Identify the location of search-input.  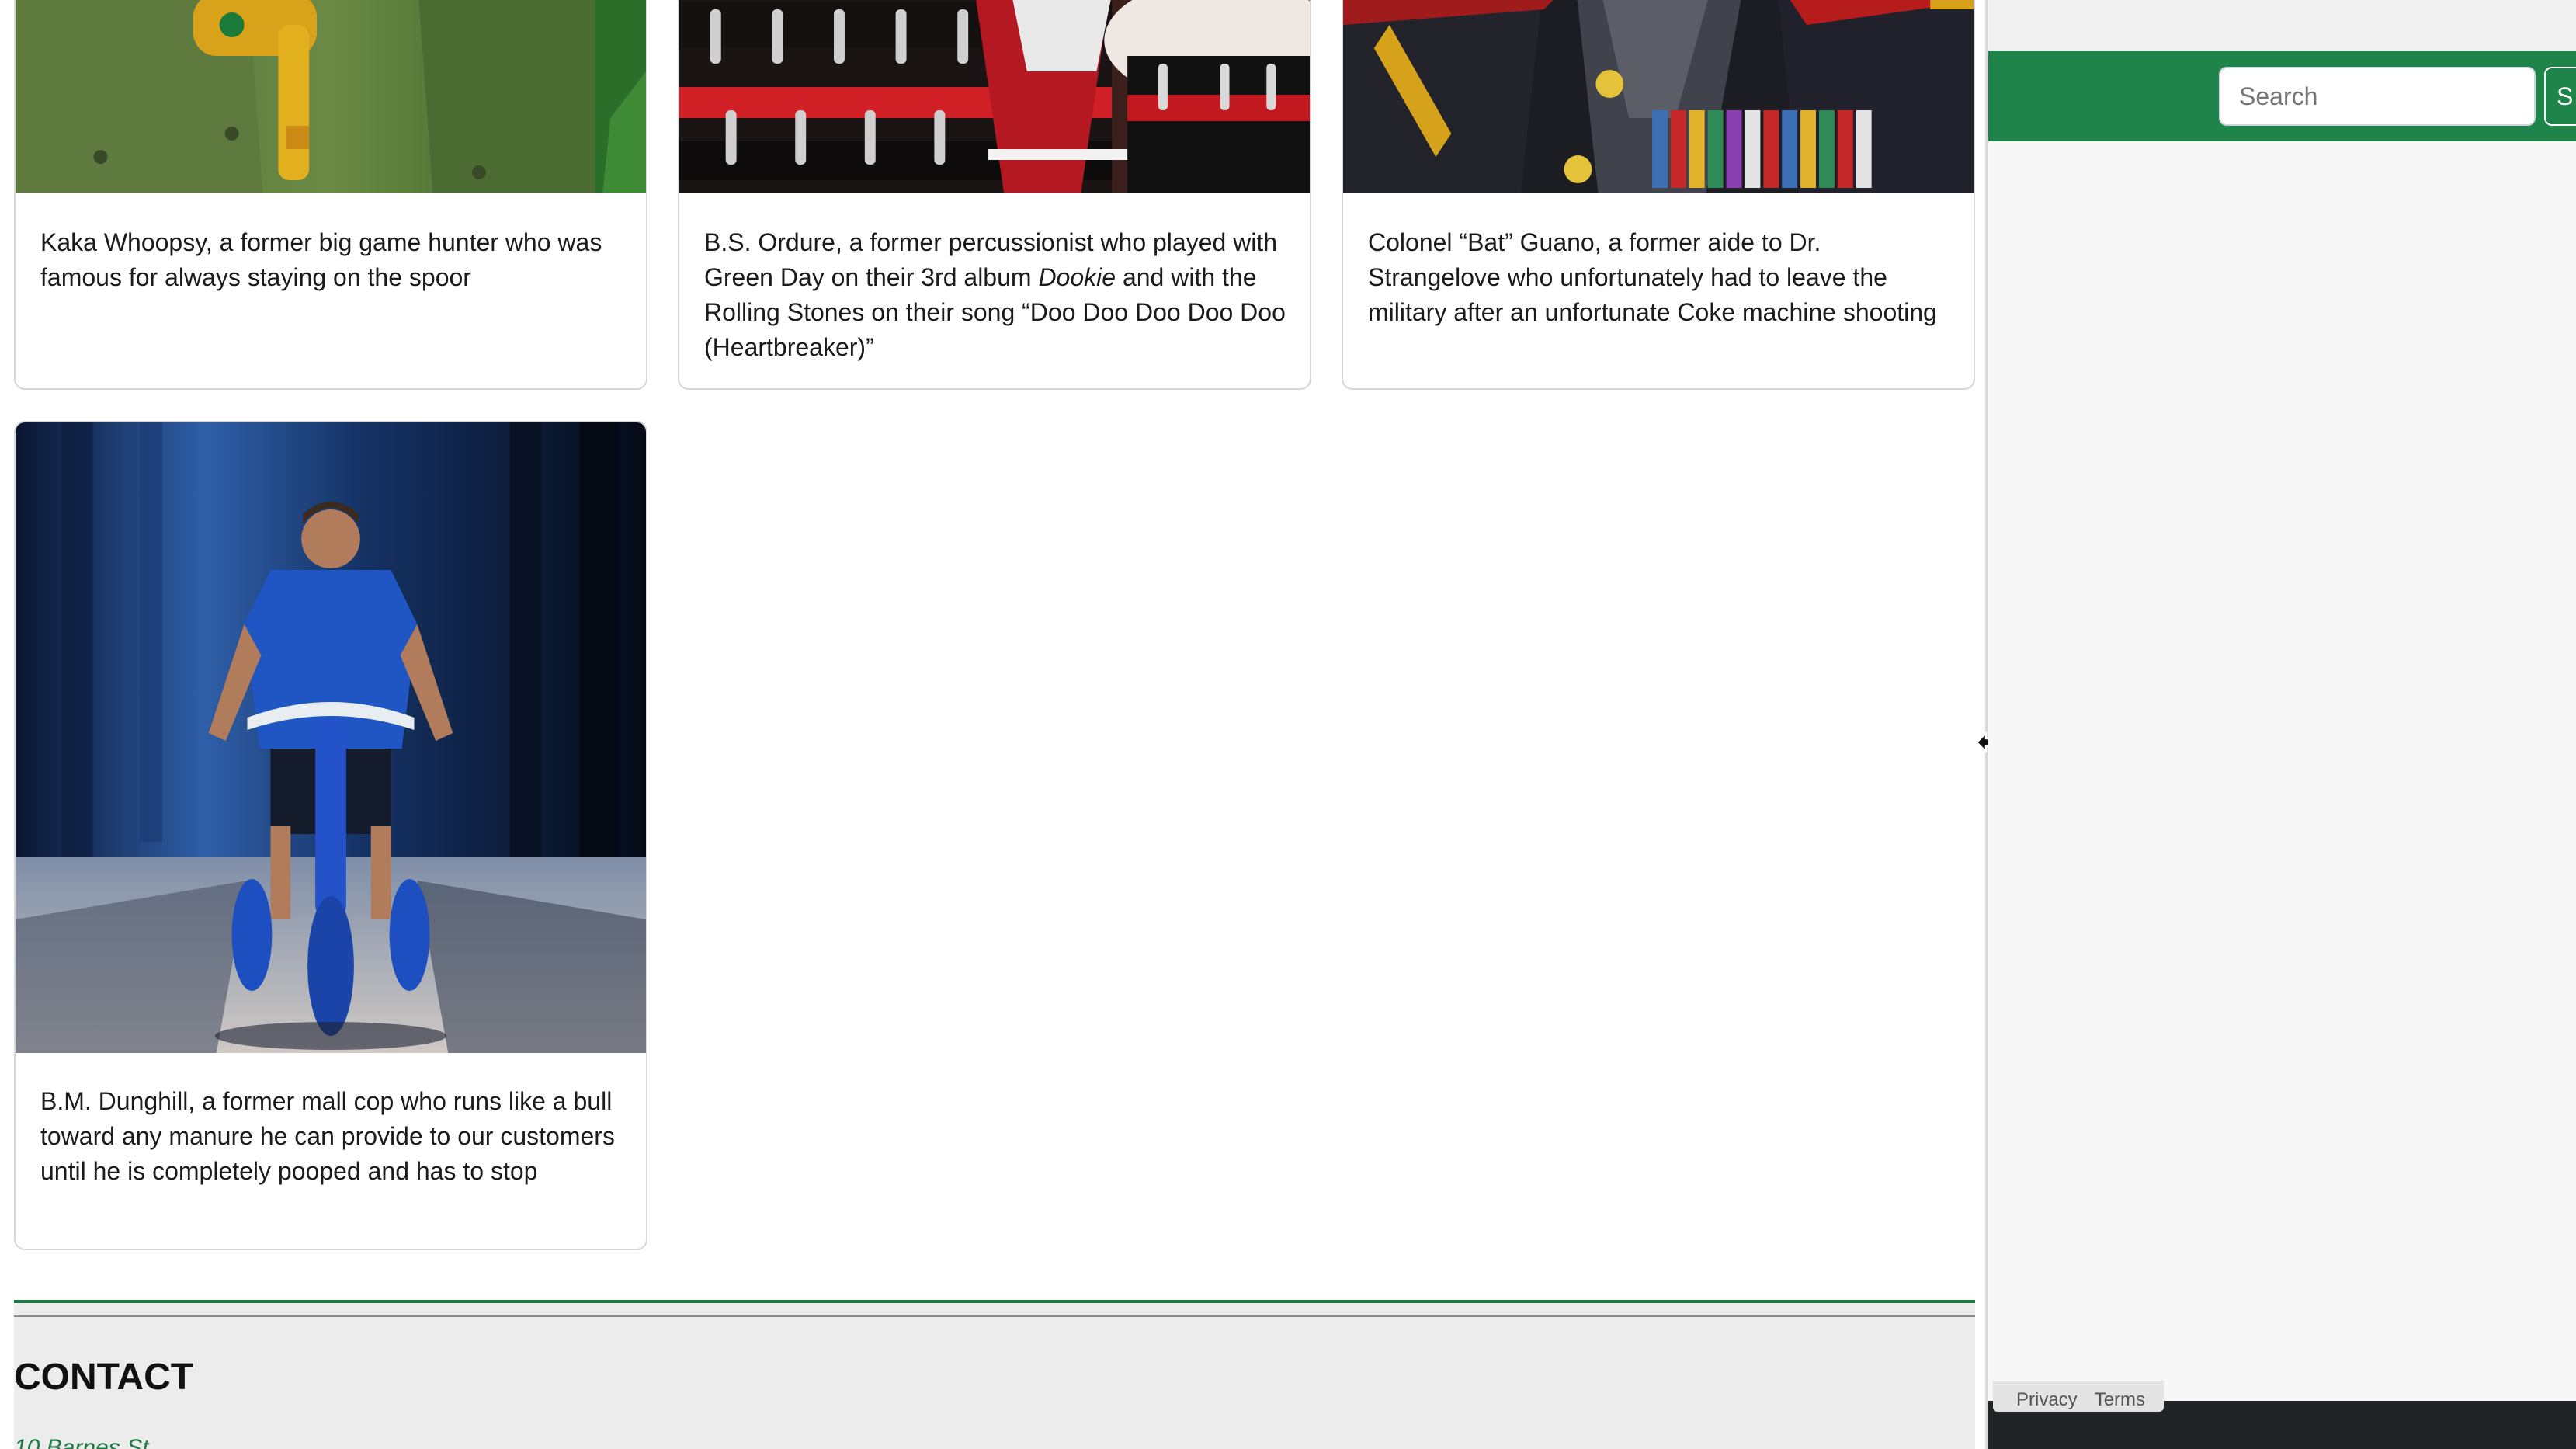
(2377, 96).